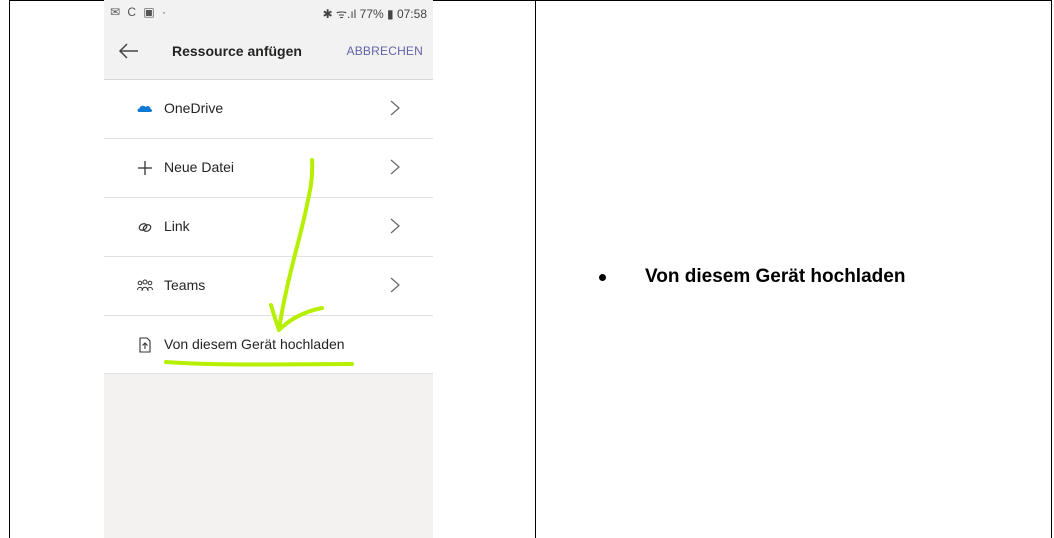 This screenshot has width=1054, height=538. Describe the element at coordinates (268, 12) in the screenshot. I see `status-bar: ✉ C ▣ · ✱ ᯤ.ıl 77% ▮ 07:58` at that location.